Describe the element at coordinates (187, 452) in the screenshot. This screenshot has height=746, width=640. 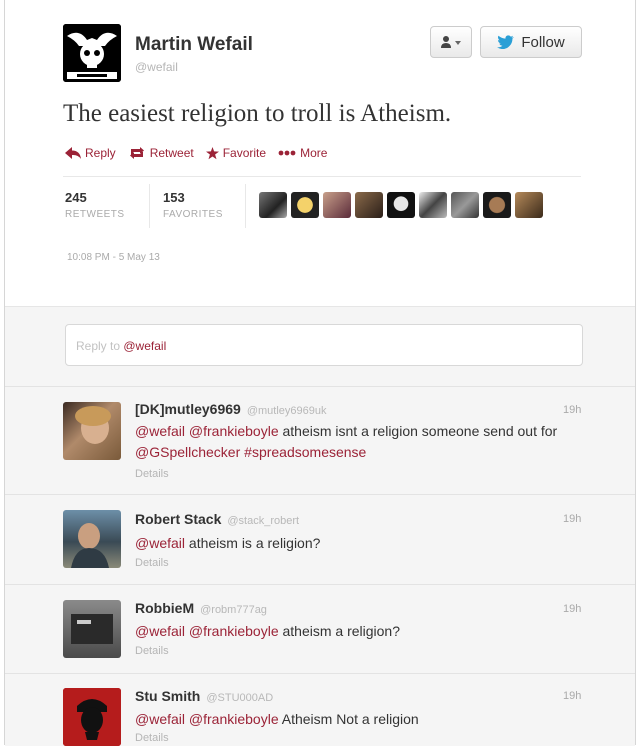
I see `mention-link: @GSpellchecker` at that location.